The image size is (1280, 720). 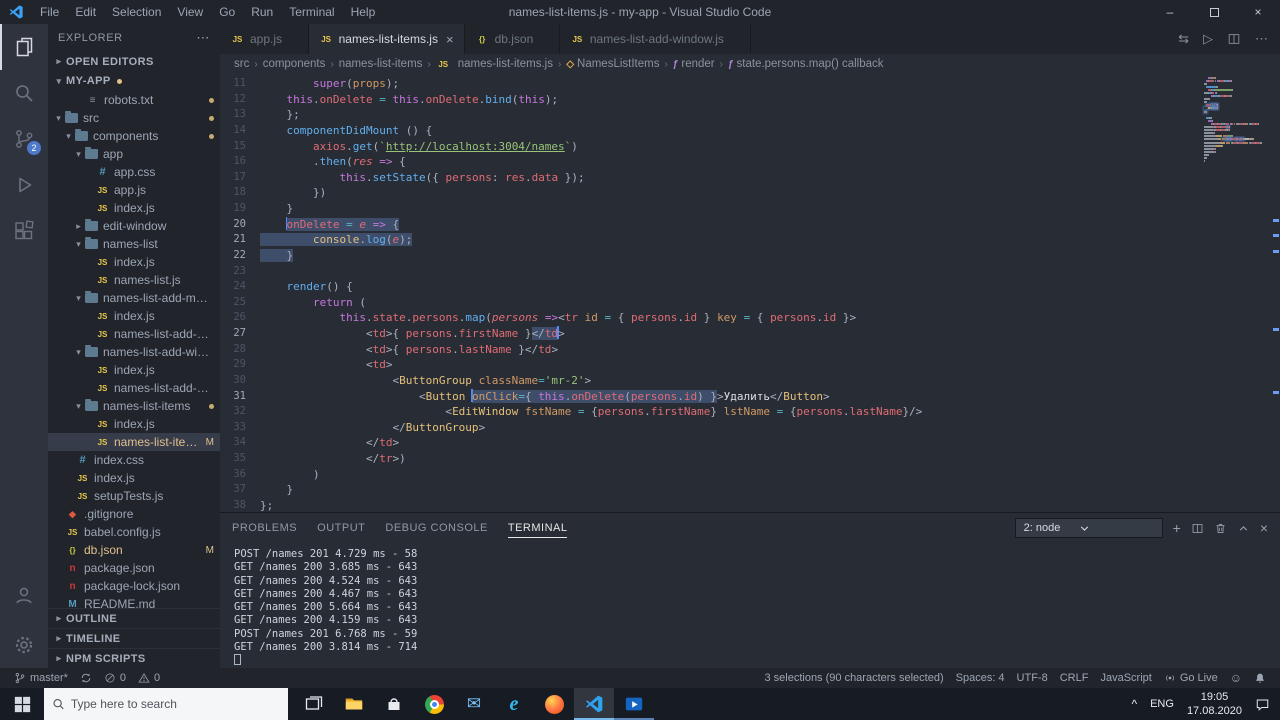 I want to click on file-explorer-taskbar-button, so click(x=354, y=704).